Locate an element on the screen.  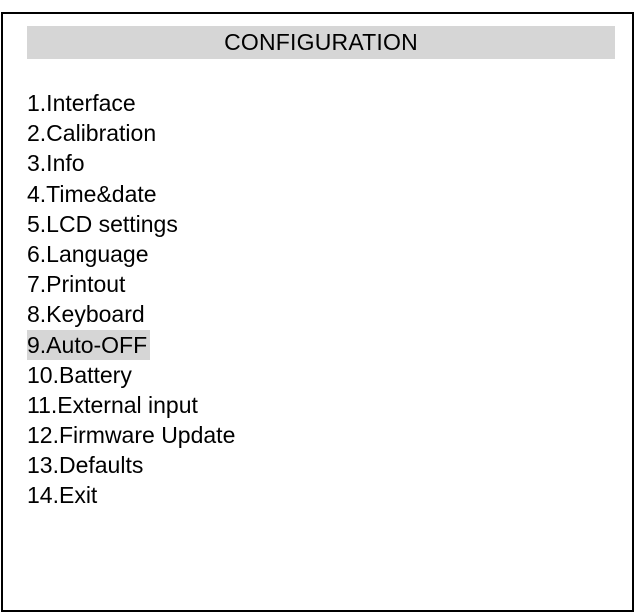
menu-item-label: 2.Calibration is located at coordinates (92, 133).